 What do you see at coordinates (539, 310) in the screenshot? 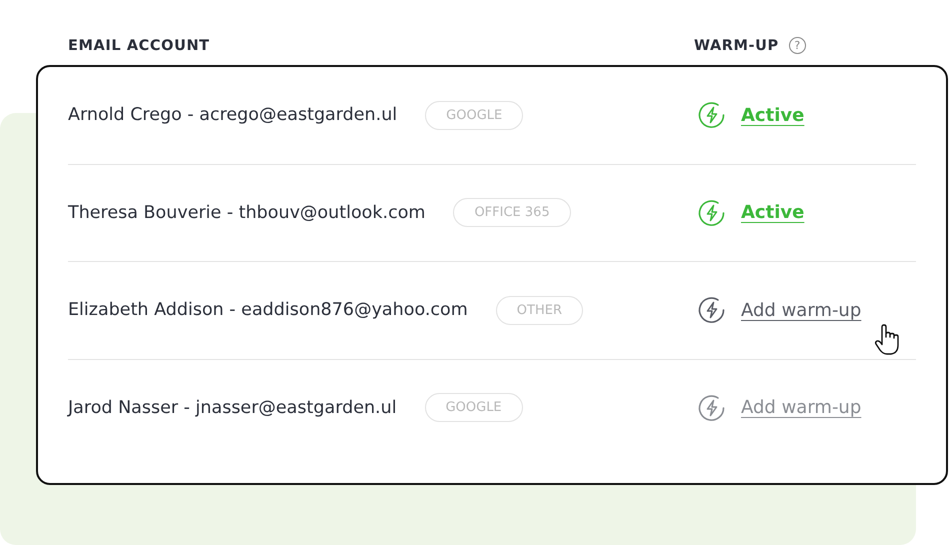
I see `provider-tag: OTHER` at bounding box center [539, 310].